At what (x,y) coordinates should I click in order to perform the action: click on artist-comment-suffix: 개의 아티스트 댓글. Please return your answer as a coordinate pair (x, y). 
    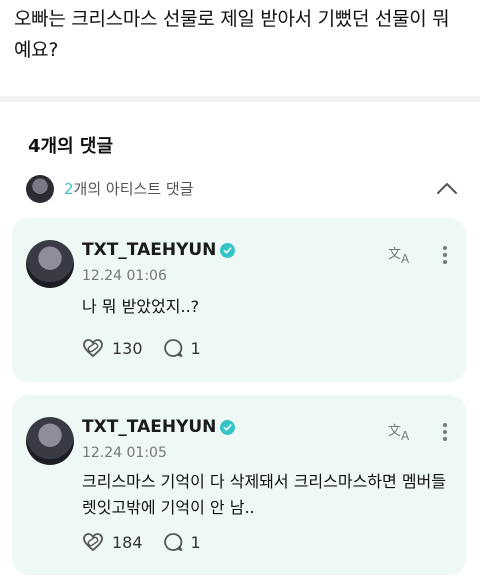
    Looking at the image, I should click on (133, 189).